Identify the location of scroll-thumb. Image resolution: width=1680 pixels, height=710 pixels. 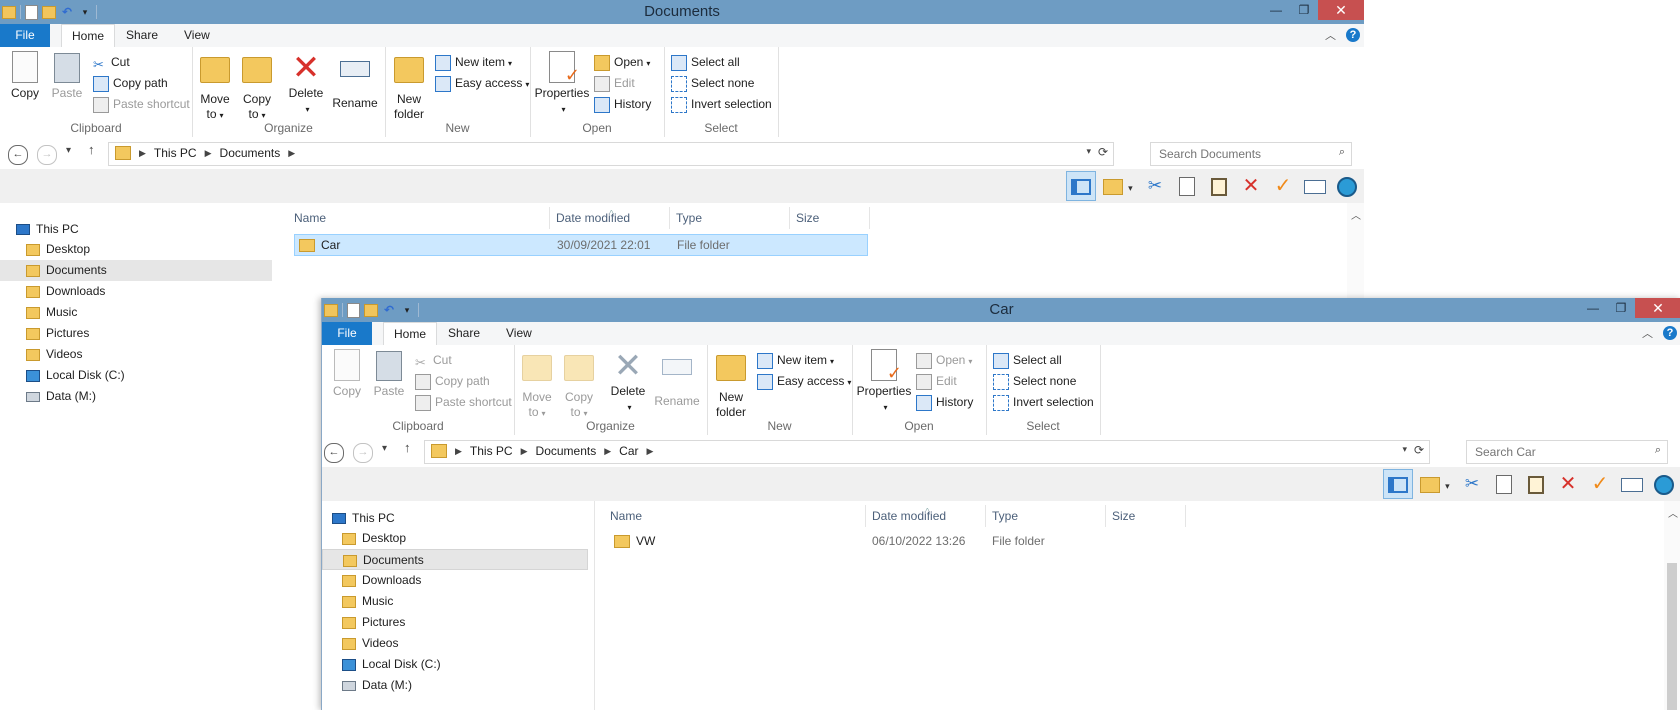
(1672, 636).